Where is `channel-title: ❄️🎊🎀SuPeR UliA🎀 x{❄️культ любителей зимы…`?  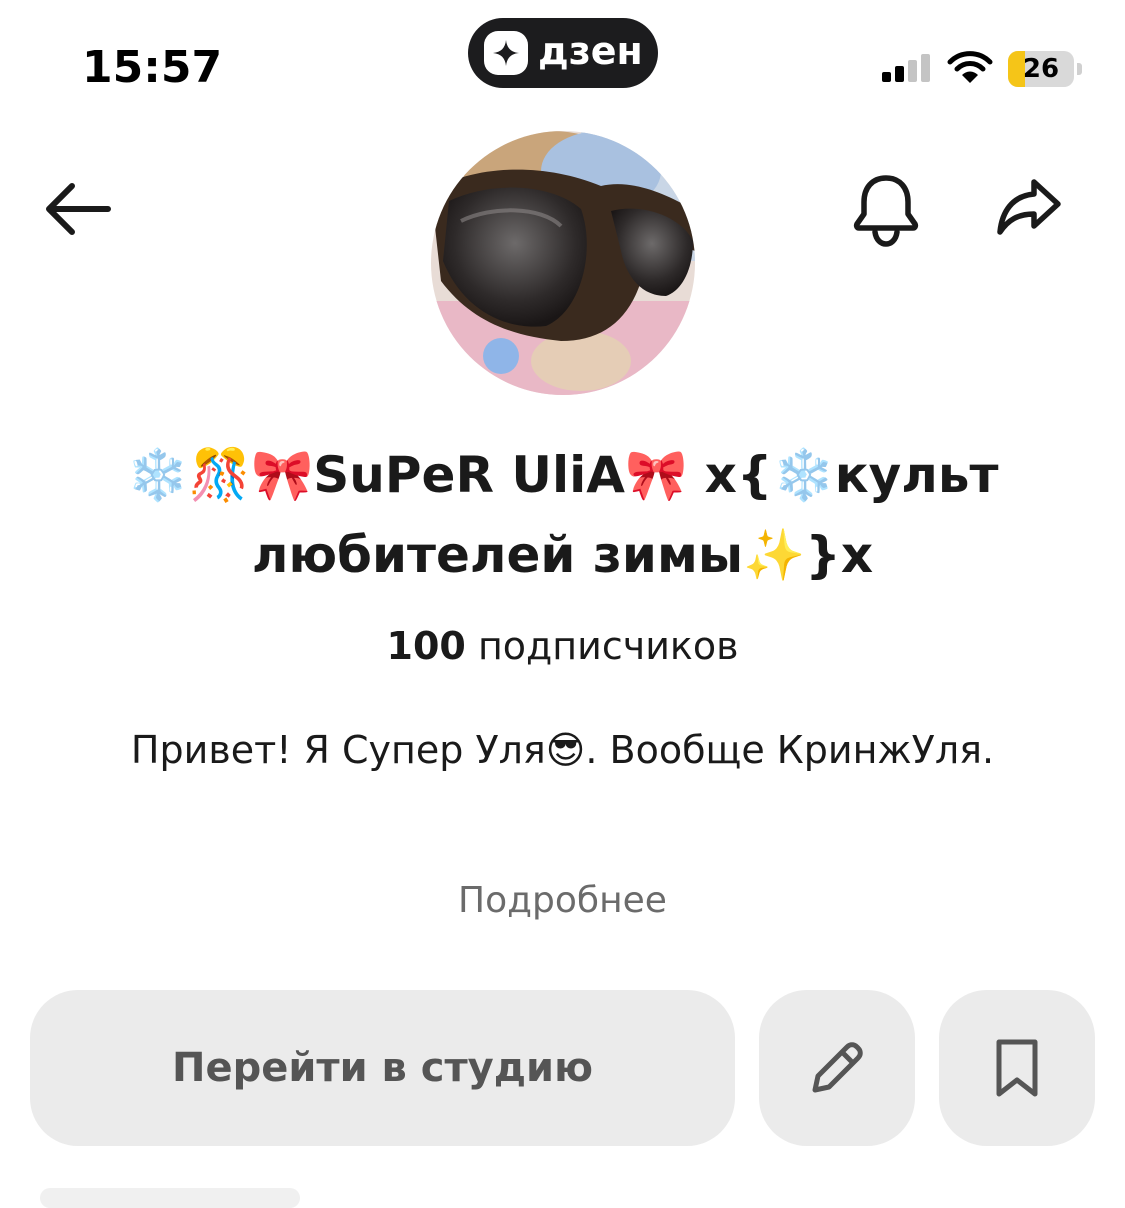
channel-title: ❄️🎊🎀SuPeR UliA🎀 x{❄️культ любителей зимы… is located at coordinates (562, 515).